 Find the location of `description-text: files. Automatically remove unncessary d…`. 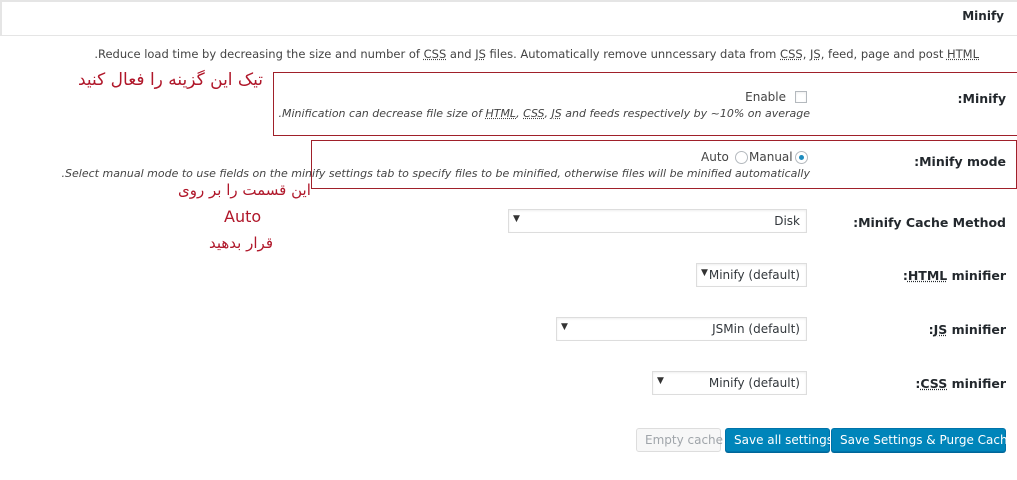

description-text: files. Automatically remove unncessary d… is located at coordinates (633, 54).